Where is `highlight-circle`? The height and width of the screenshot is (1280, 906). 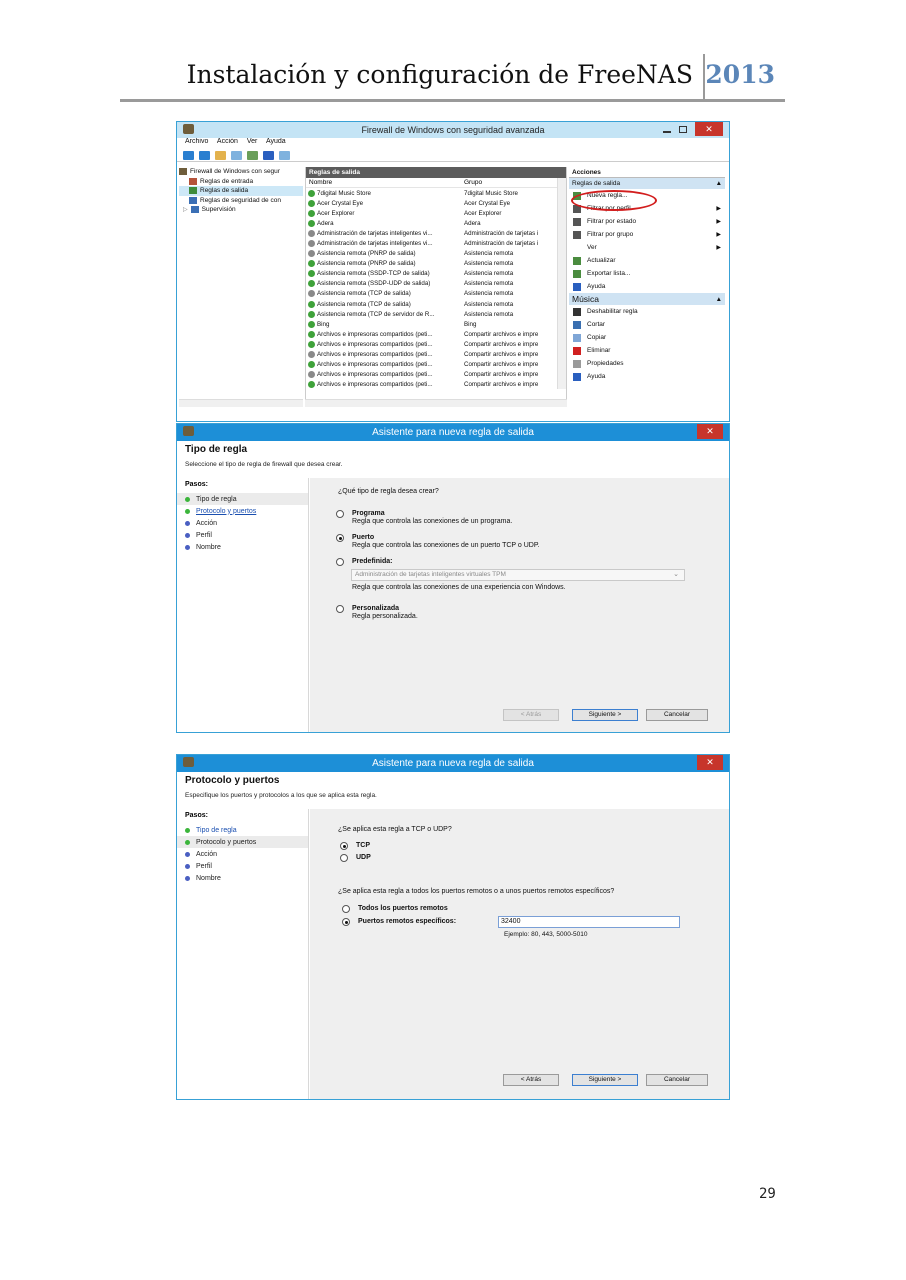
highlight-circle is located at coordinates (614, 200).